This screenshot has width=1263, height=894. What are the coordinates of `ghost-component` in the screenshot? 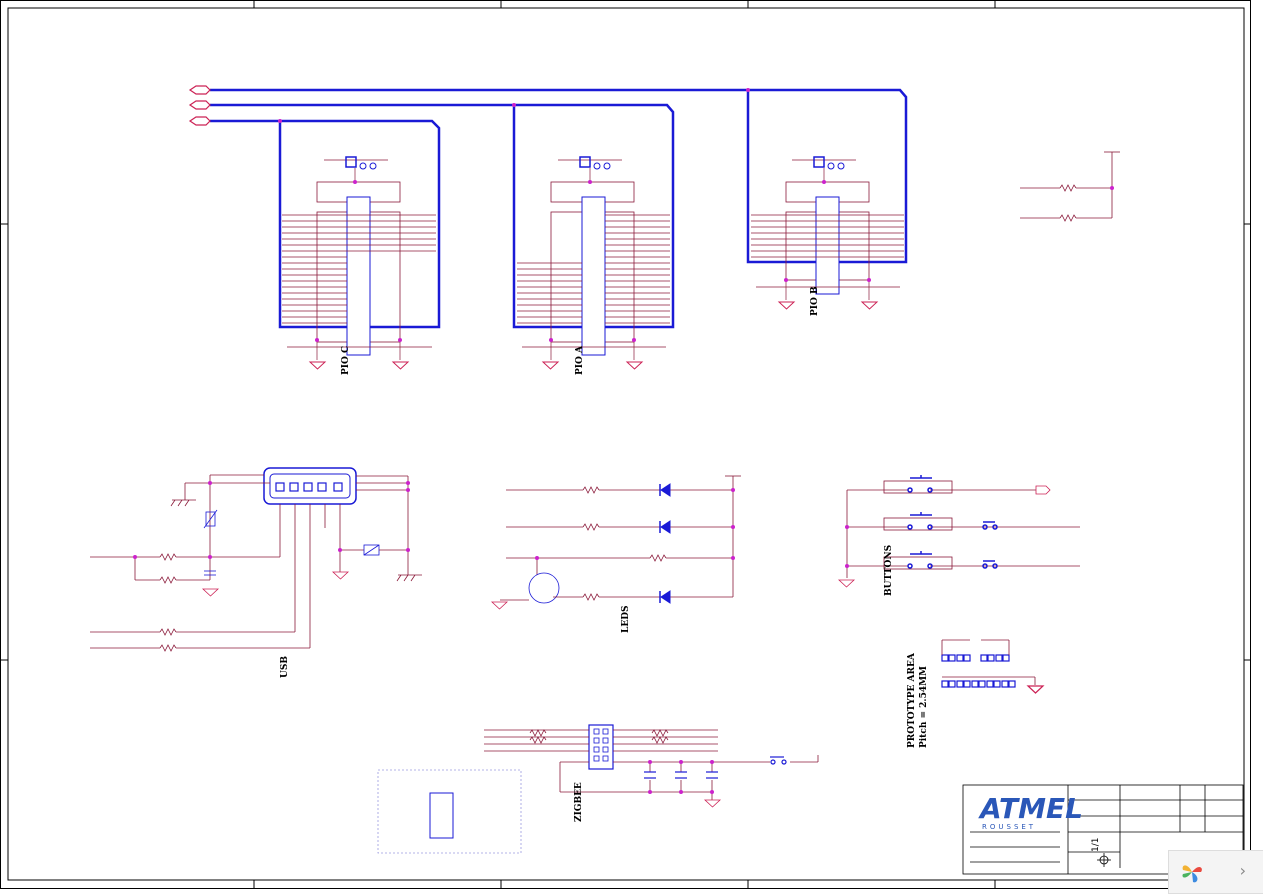 It's located at (441, 815).